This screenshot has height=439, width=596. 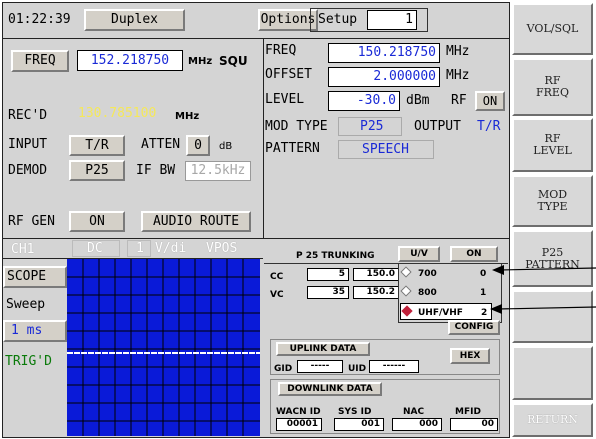 I want to click on header-bar, so click(x=256, y=21).